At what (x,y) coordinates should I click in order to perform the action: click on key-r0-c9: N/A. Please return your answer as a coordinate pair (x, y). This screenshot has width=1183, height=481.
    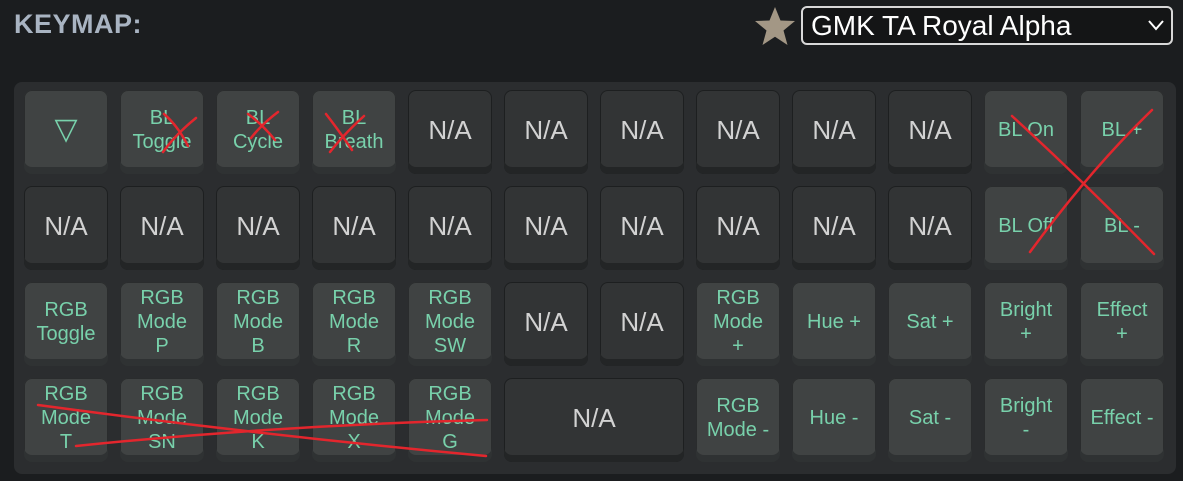
    Looking at the image, I should click on (930, 132).